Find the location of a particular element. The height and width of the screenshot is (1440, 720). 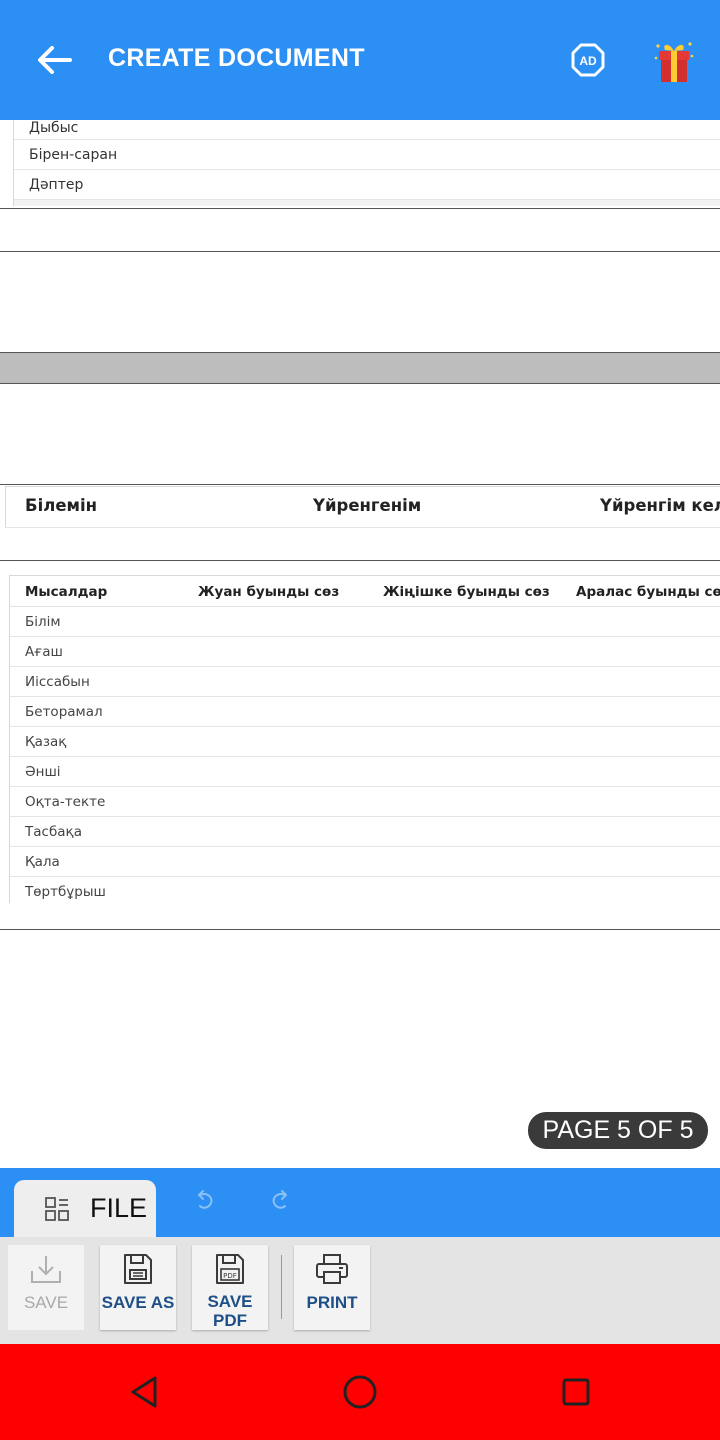

page-title: CREATE DOCUMENT is located at coordinates (236, 58).